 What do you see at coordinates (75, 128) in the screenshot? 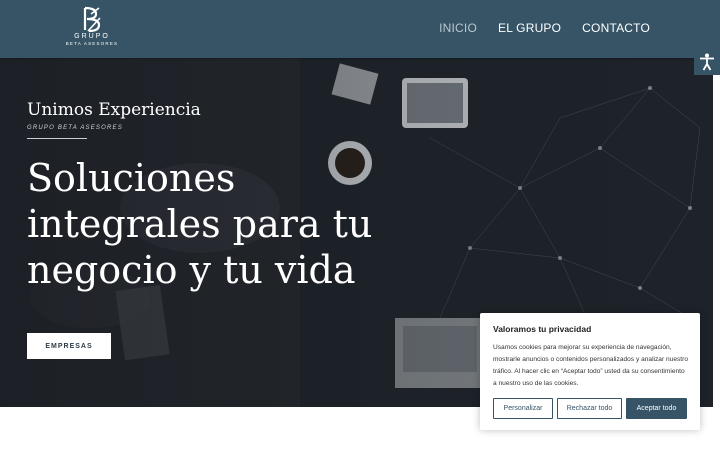
I see `hero-eyebrow-subtitle: GRUPO BETA ASESORES` at bounding box center [75, 128].